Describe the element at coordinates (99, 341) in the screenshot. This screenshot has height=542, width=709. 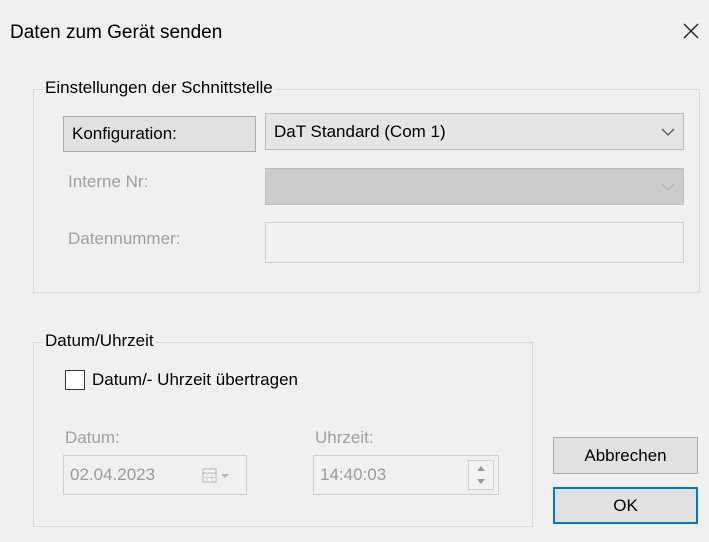
I see `datetime-legend: Datum/Uhrzeit` at that location.